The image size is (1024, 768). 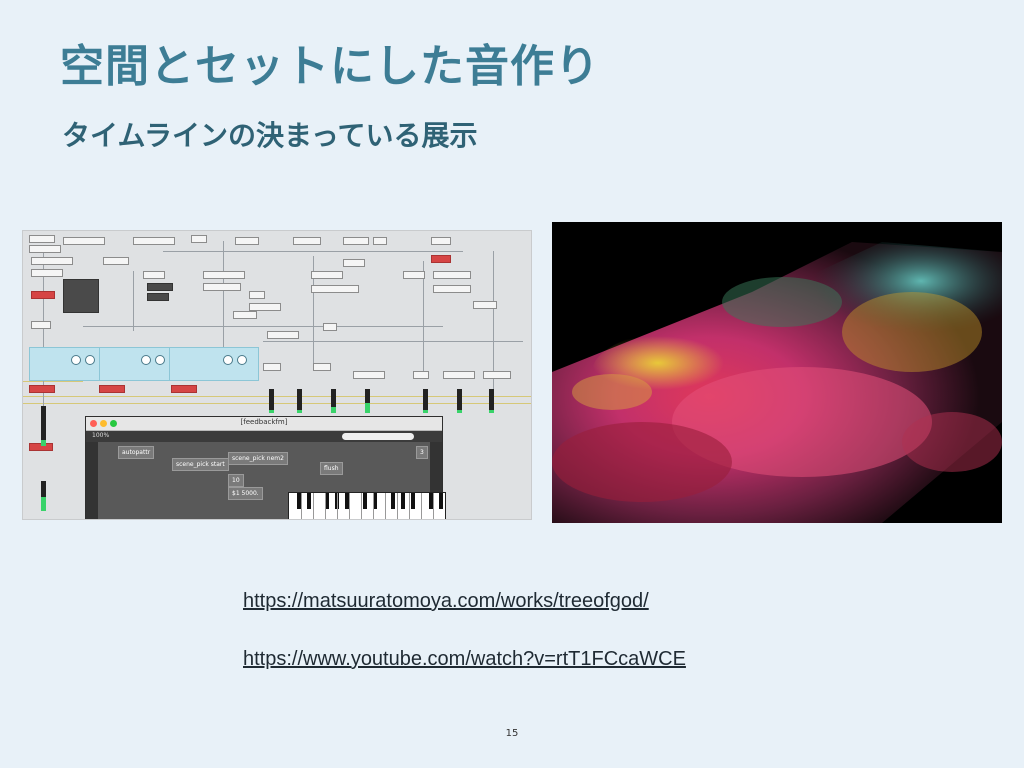 What do you see at coordinates (245, 493) in the screenshot?
I see `line-message: $1 5000.` at bounding box center [245, 493].